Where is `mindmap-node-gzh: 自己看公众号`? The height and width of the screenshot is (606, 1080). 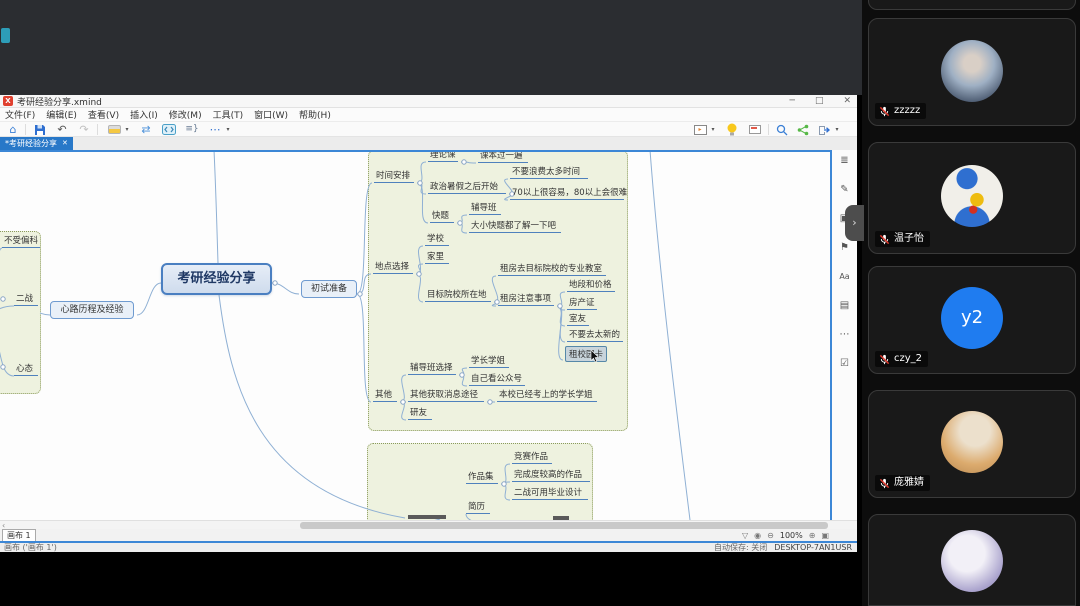
mindmap-node-gzh: 自己看公众号 is located at coordinates (497, 380).